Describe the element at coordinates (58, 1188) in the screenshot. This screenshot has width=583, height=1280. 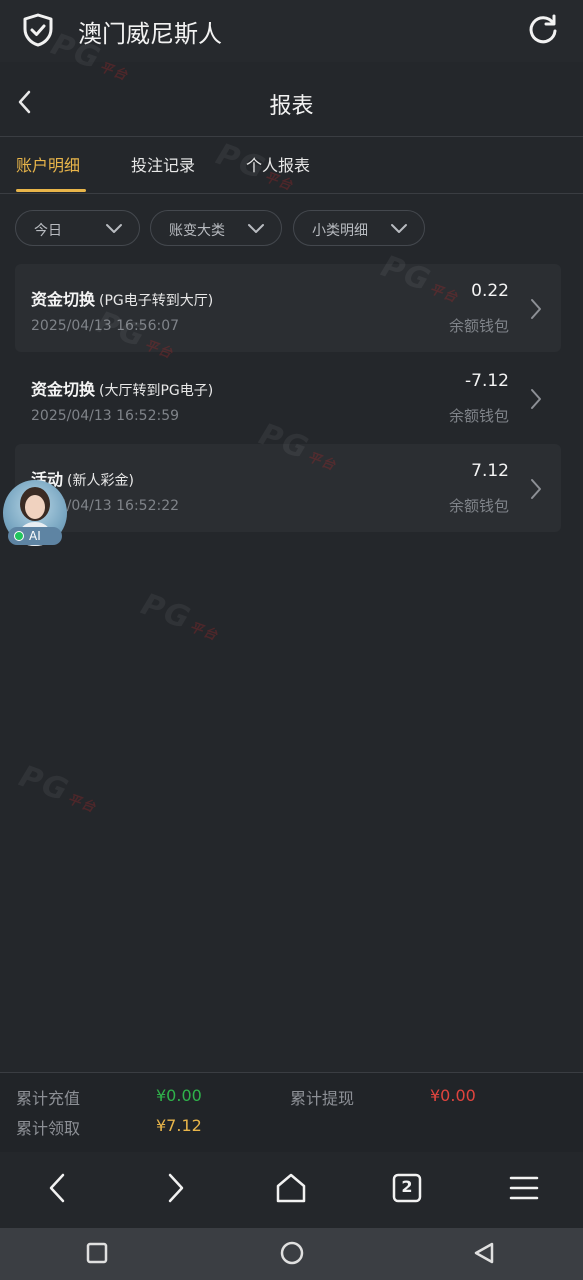
I see `browser-back-icon` at that location.